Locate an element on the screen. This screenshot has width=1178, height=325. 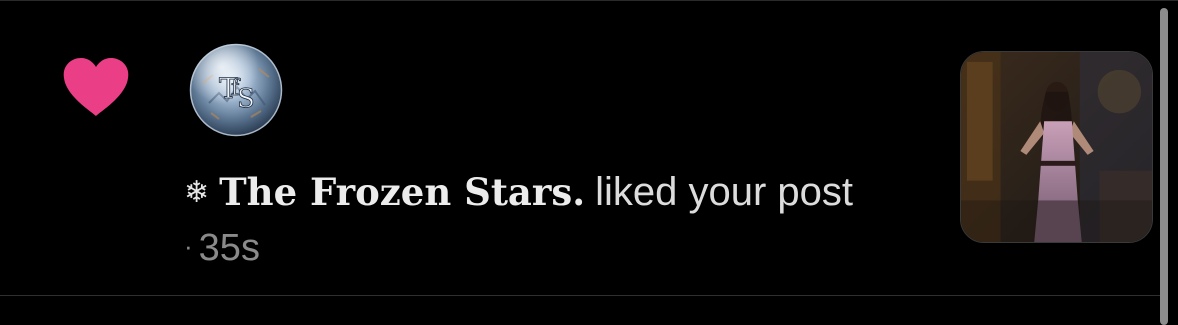
notification-text: ❄ The Frozen Stars. liked your post is located at coordinates (518, 192).